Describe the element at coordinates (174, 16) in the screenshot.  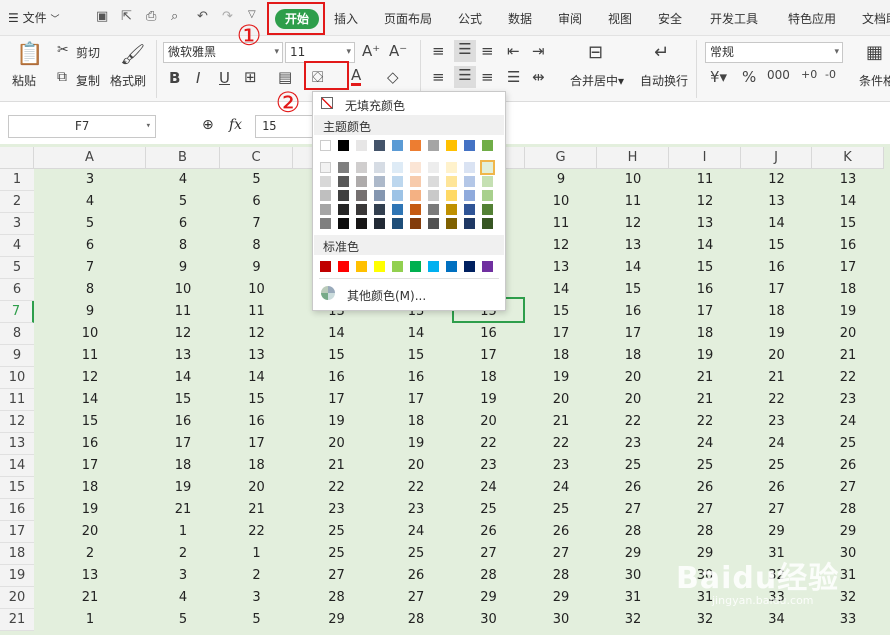
I see `print-preview-icon: ⌕` at that location.